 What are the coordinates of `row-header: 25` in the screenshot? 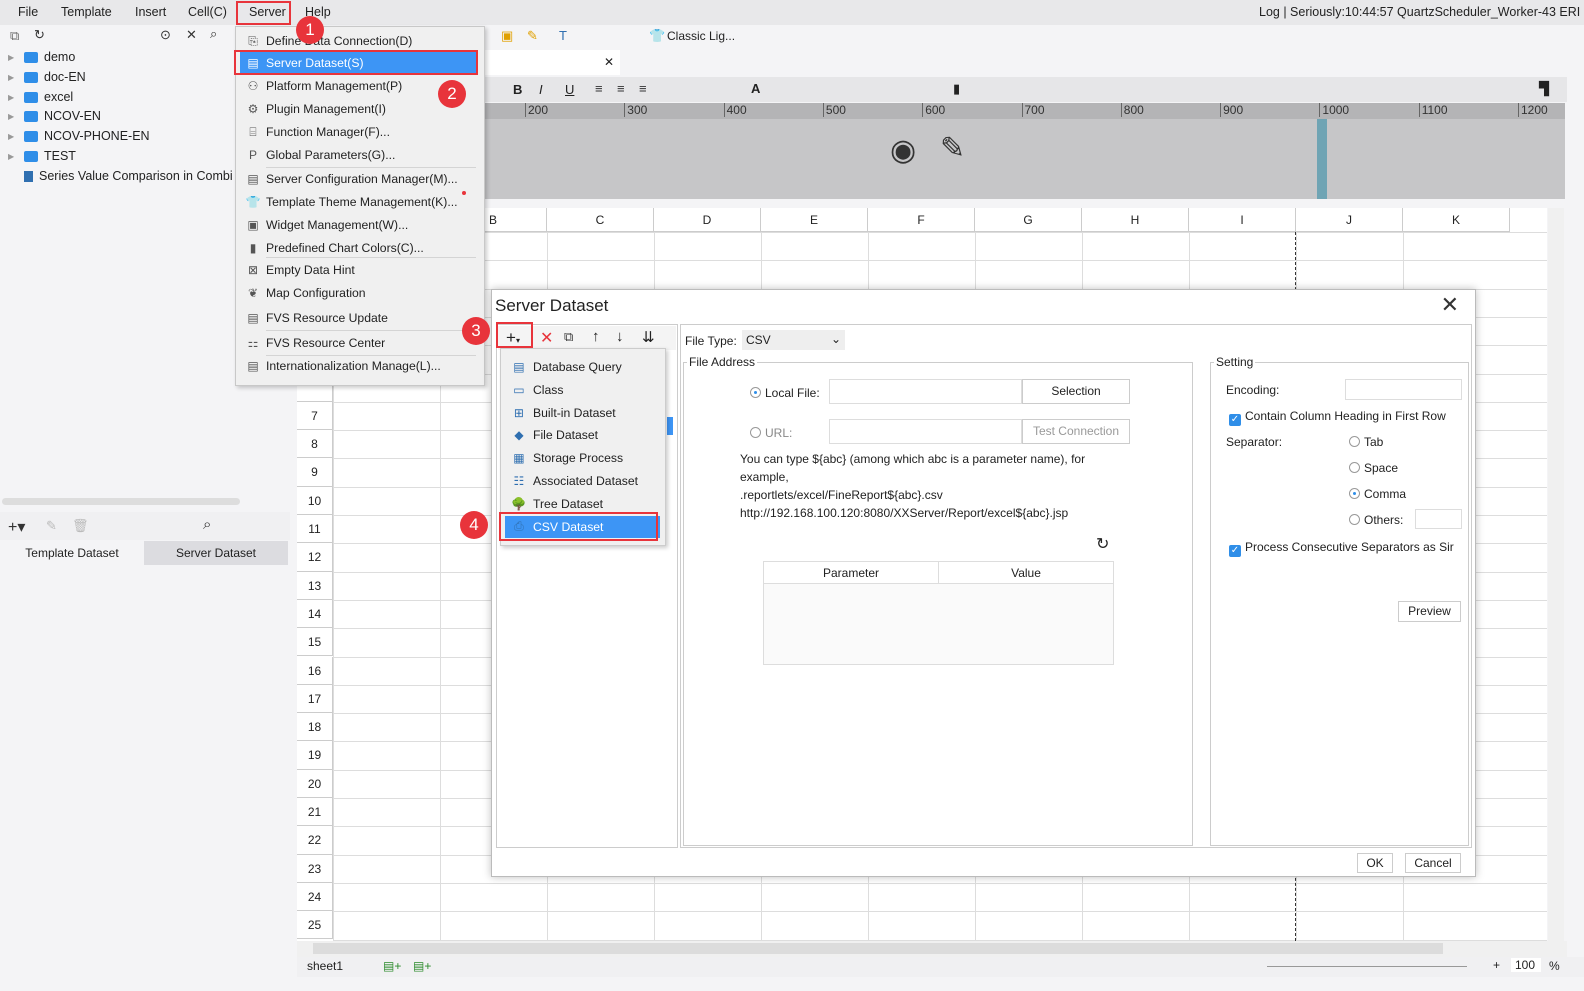 It's located at (315, 925).